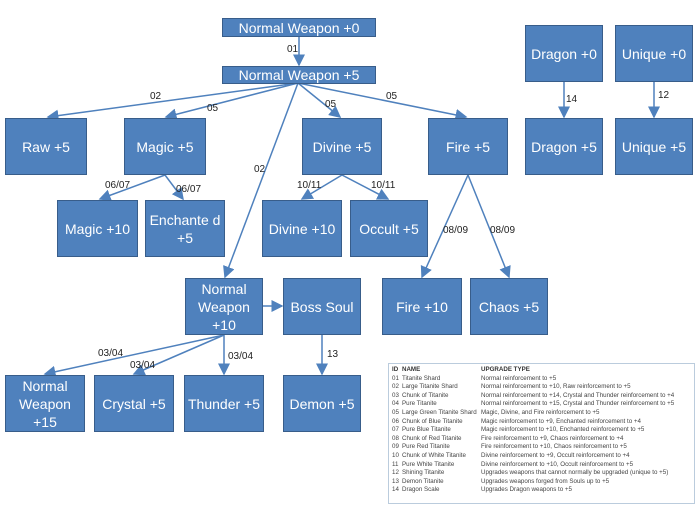 This screenshot has width=700, height=514. Describe the element at coordinates (654, 53) in the screenshot. I see `node-unique-0: Unique +0` at that location.